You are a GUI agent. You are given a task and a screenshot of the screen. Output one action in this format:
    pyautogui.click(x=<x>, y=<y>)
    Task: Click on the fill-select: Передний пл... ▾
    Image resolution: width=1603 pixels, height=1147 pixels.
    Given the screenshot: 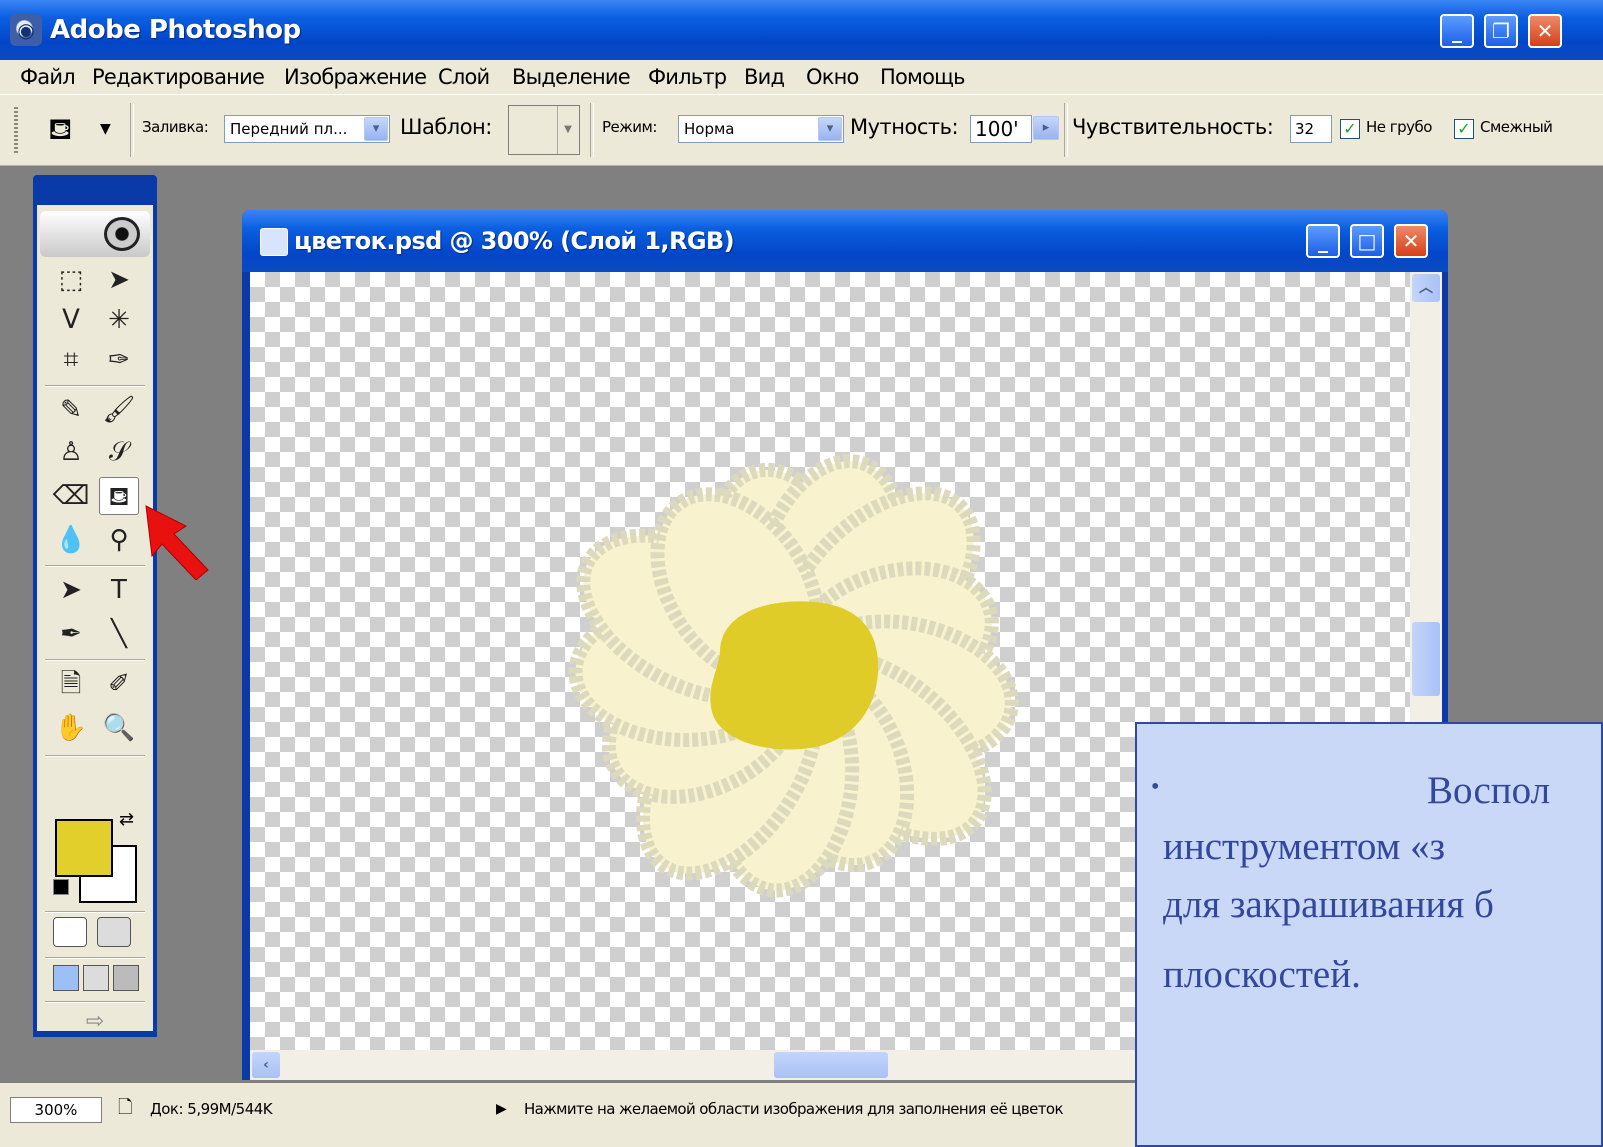 What is the action you would take?
    pyautogui.click(x=307, y=129)
    